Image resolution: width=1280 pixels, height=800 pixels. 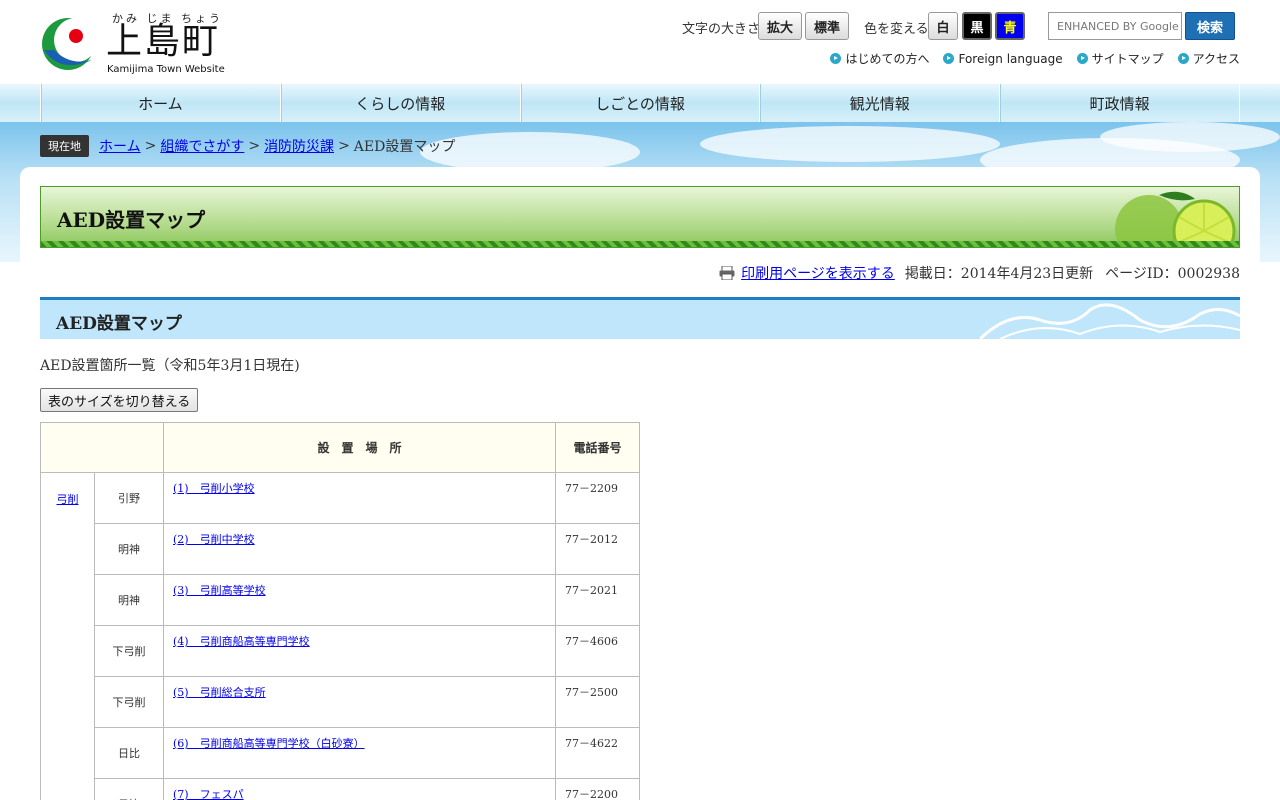 I want to click on color-white-button: 白, so click(x=943, y=26).